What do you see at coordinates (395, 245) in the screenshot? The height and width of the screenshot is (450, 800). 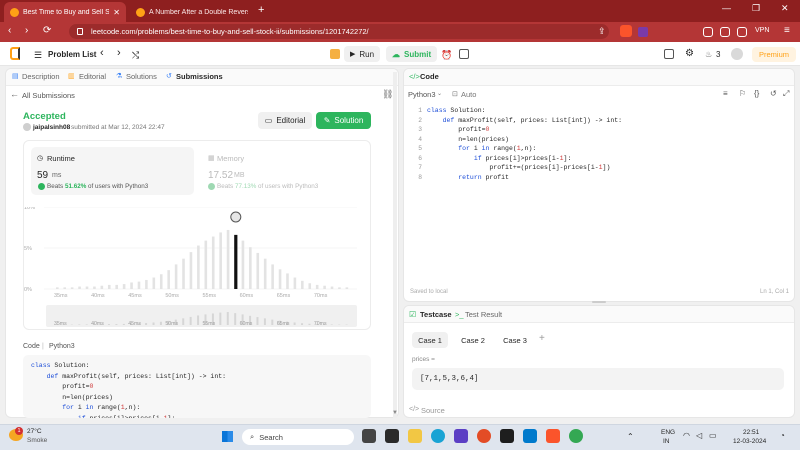 I see `left-scrollbar` at bounding box center [395, 245].